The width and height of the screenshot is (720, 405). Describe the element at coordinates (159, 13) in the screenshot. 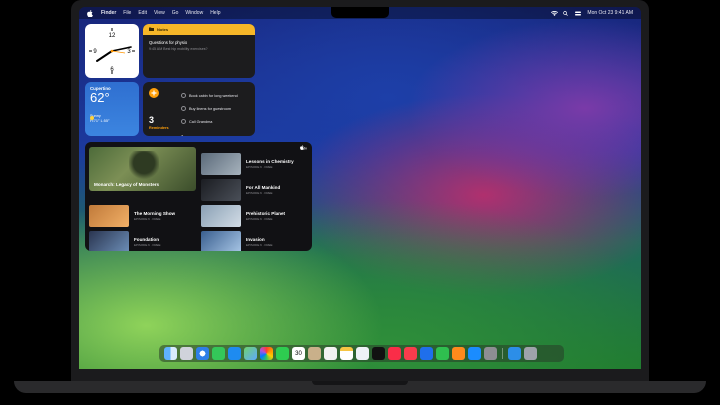

I see `menu-view: View` at that location.